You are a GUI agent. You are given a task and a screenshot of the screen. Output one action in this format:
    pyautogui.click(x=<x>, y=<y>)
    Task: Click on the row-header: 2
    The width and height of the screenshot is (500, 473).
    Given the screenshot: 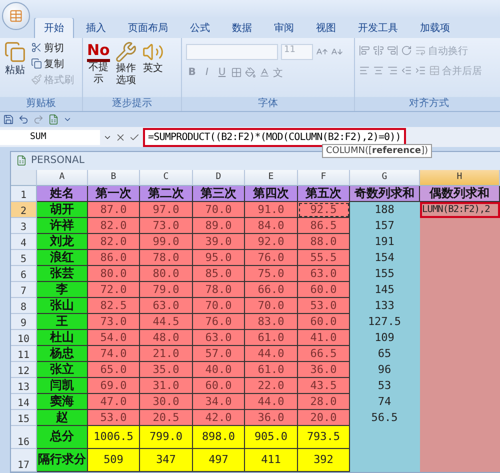 What is the action you would take?
    pyautogui.click(x=24, y=210)
    